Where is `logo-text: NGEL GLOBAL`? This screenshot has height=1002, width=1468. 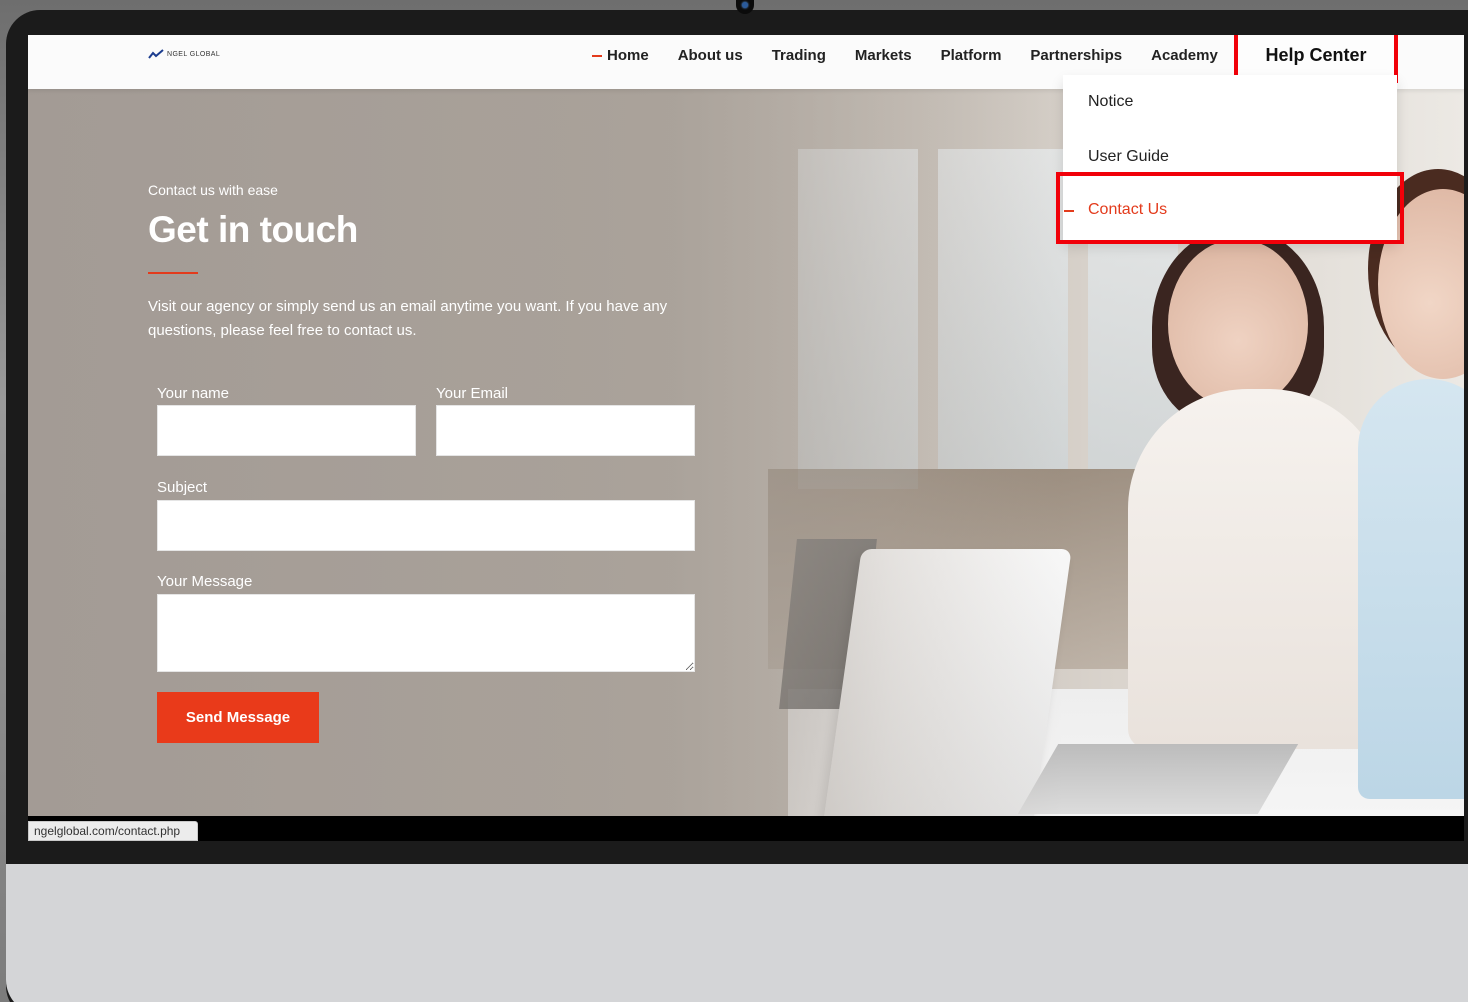
logo-text: NGEL GLOBAL is located at coordinates (194, 54).